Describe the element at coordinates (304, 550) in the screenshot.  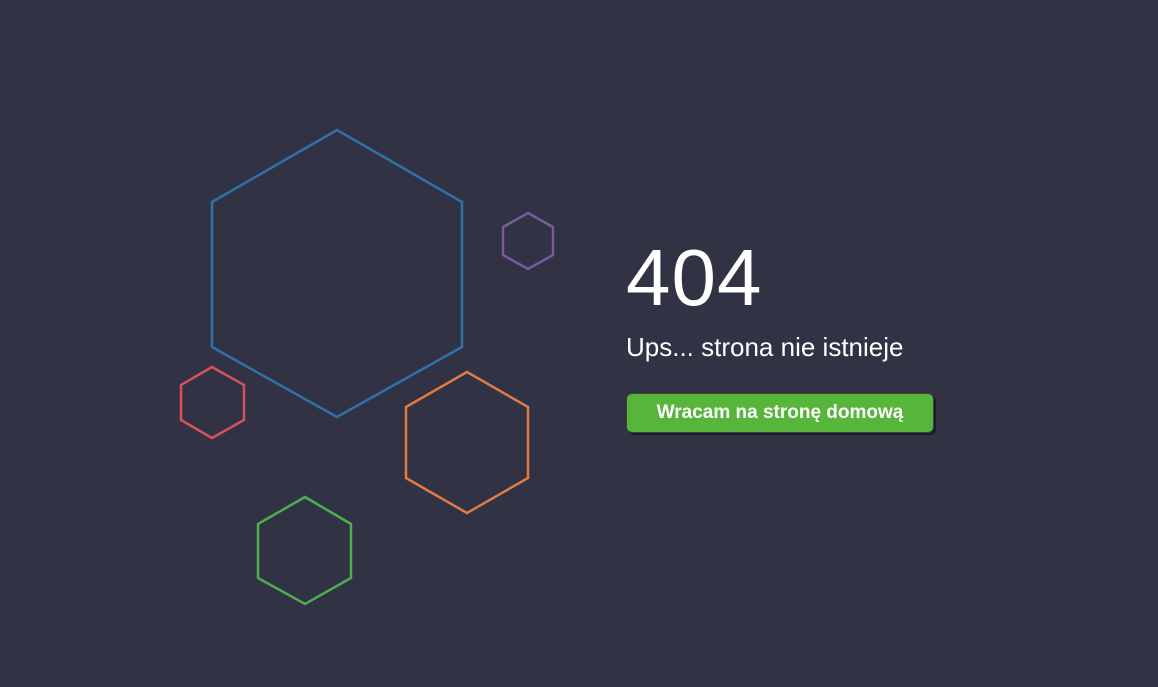
I see `green-hexagon` at that location.